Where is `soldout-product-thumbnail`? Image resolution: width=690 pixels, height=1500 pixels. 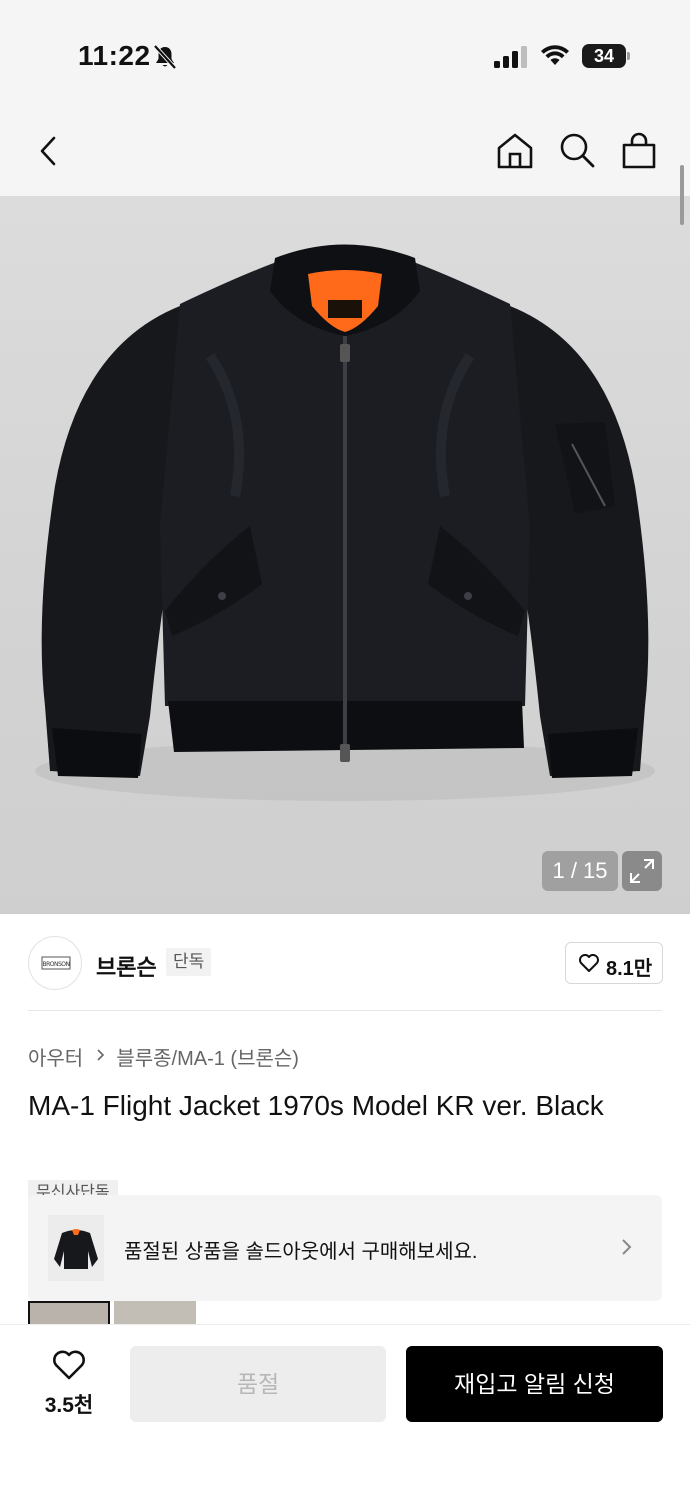
soldout-product-thumbnail is located at coordinates (76, 1248).